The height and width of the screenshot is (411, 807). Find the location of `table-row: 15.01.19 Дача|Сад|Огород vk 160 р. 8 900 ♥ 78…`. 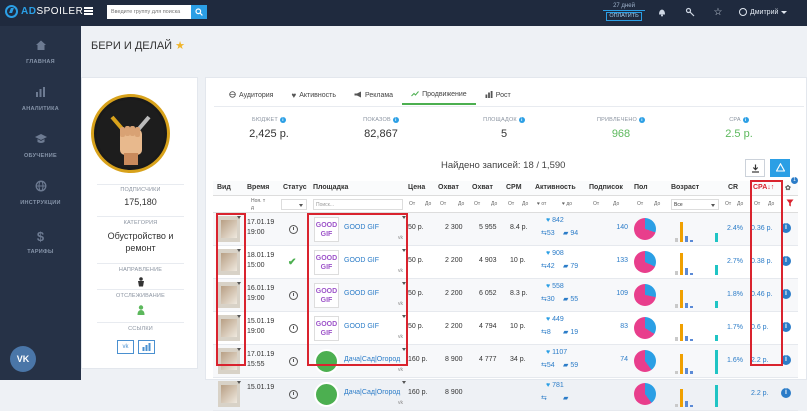

table-row: 15.01.19 Дача|Сад|Огород vk 160 р. 8 900 ♥ 78… is located at coordinates (505, 394).